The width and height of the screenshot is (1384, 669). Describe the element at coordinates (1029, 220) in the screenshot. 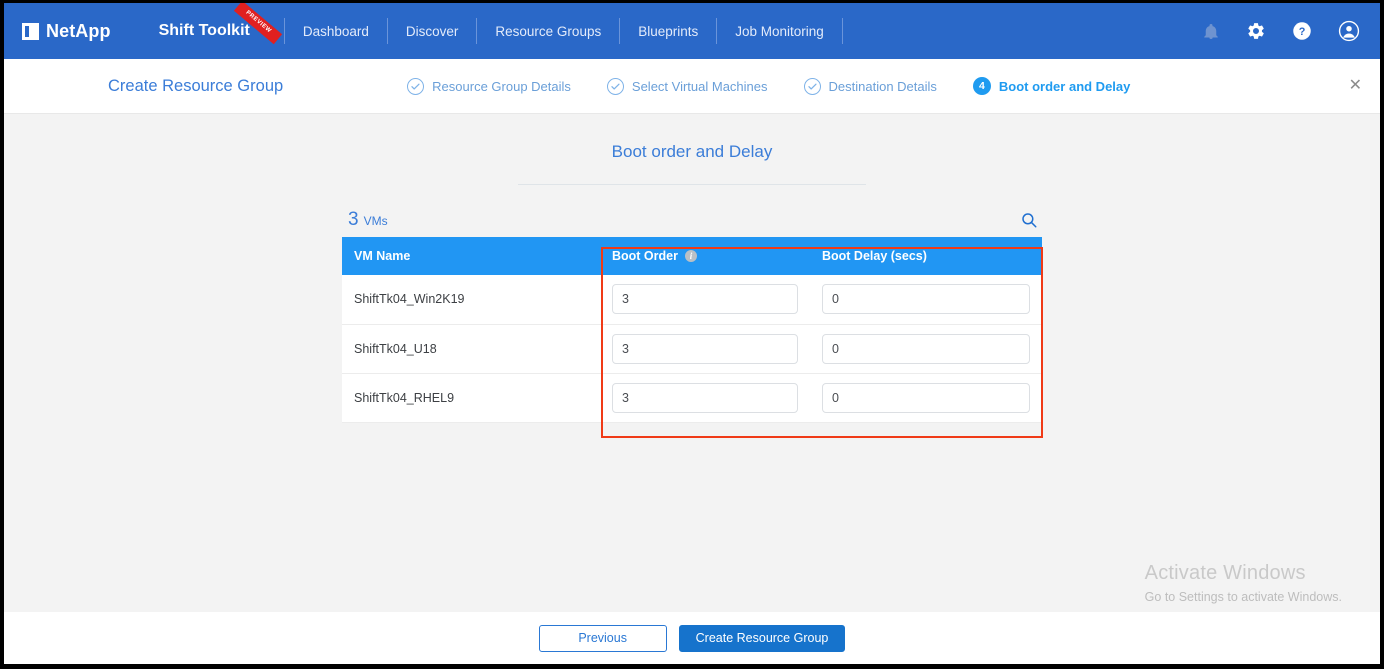

I see `search-icon` at that location.